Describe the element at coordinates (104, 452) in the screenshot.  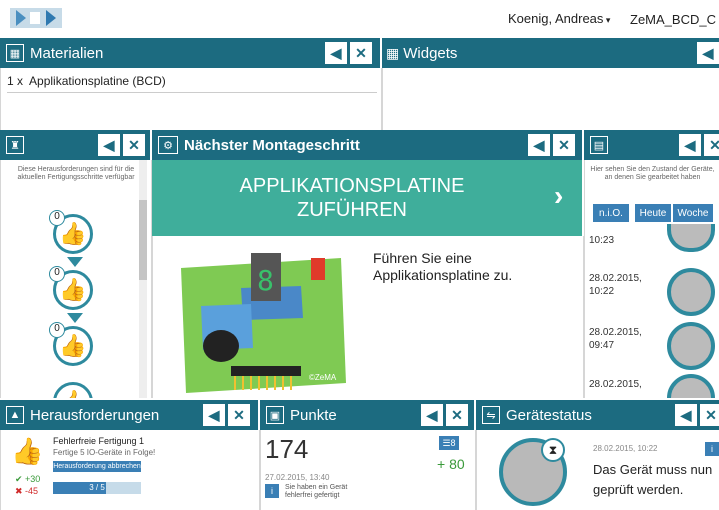
I see `challenge-desc: Fertige 5 IO-Geräte in Folge!` at that location.